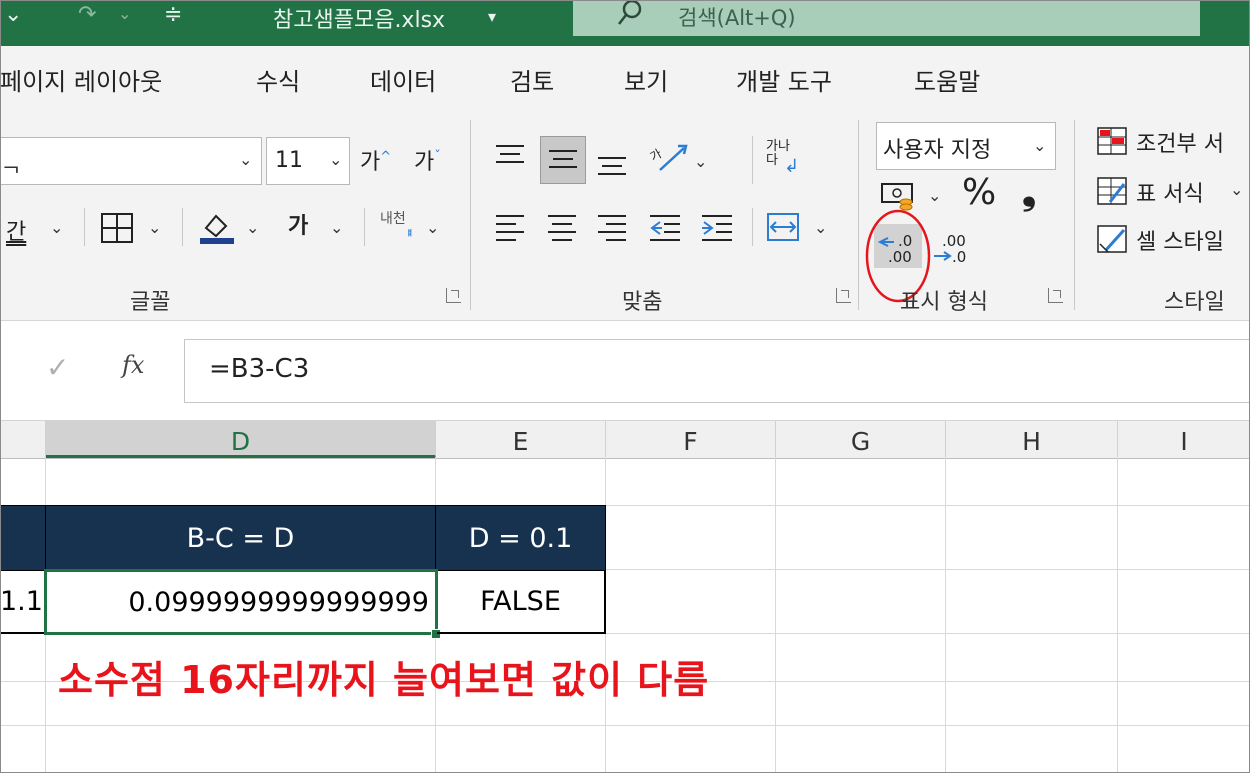  What do you see at coordinates (173, 14) in the screenshot?
I see `customize-toolbar-icon: ≑` at bounding box center [173, 14].